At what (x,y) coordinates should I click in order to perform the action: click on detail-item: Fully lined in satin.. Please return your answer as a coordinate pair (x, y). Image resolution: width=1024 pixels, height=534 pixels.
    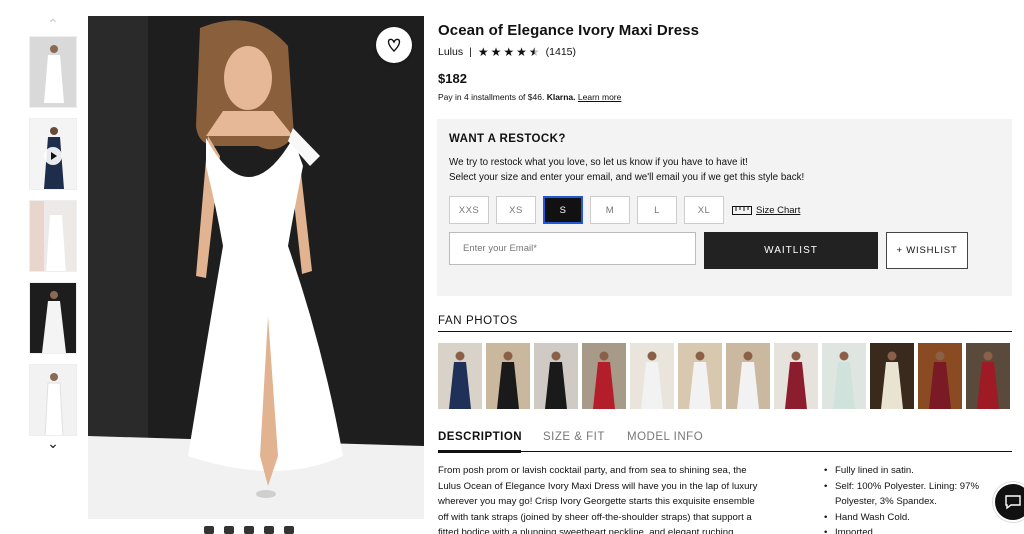
    Looking at the image, I should click on (919, 471).